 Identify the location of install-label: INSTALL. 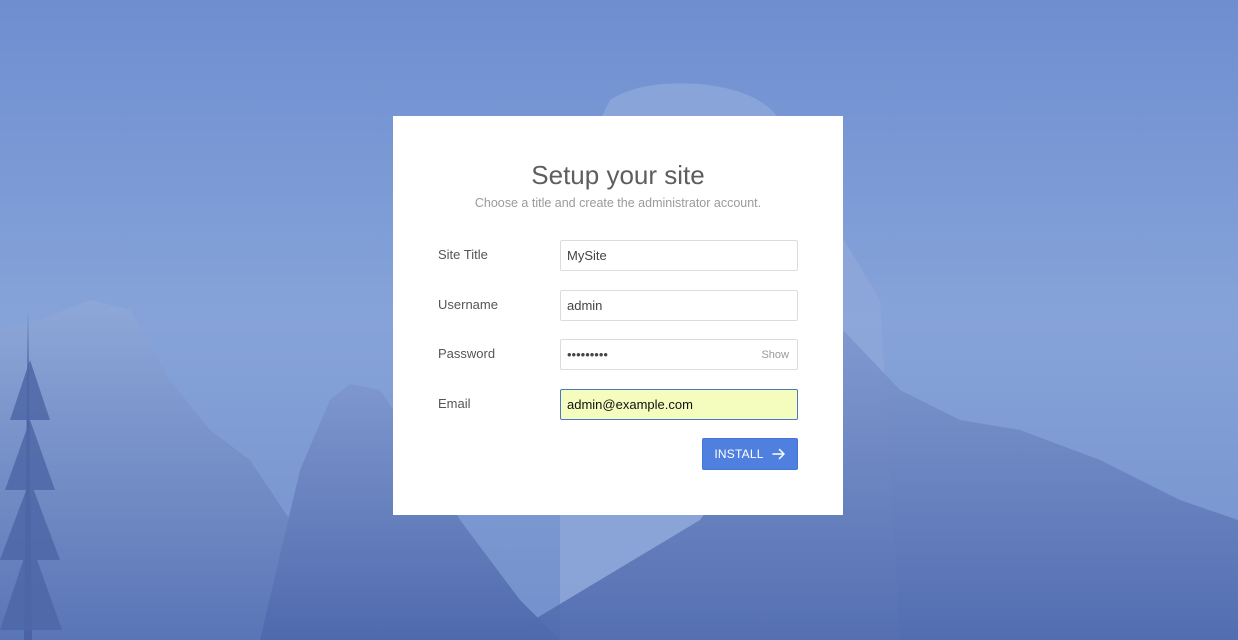
(739, 454).